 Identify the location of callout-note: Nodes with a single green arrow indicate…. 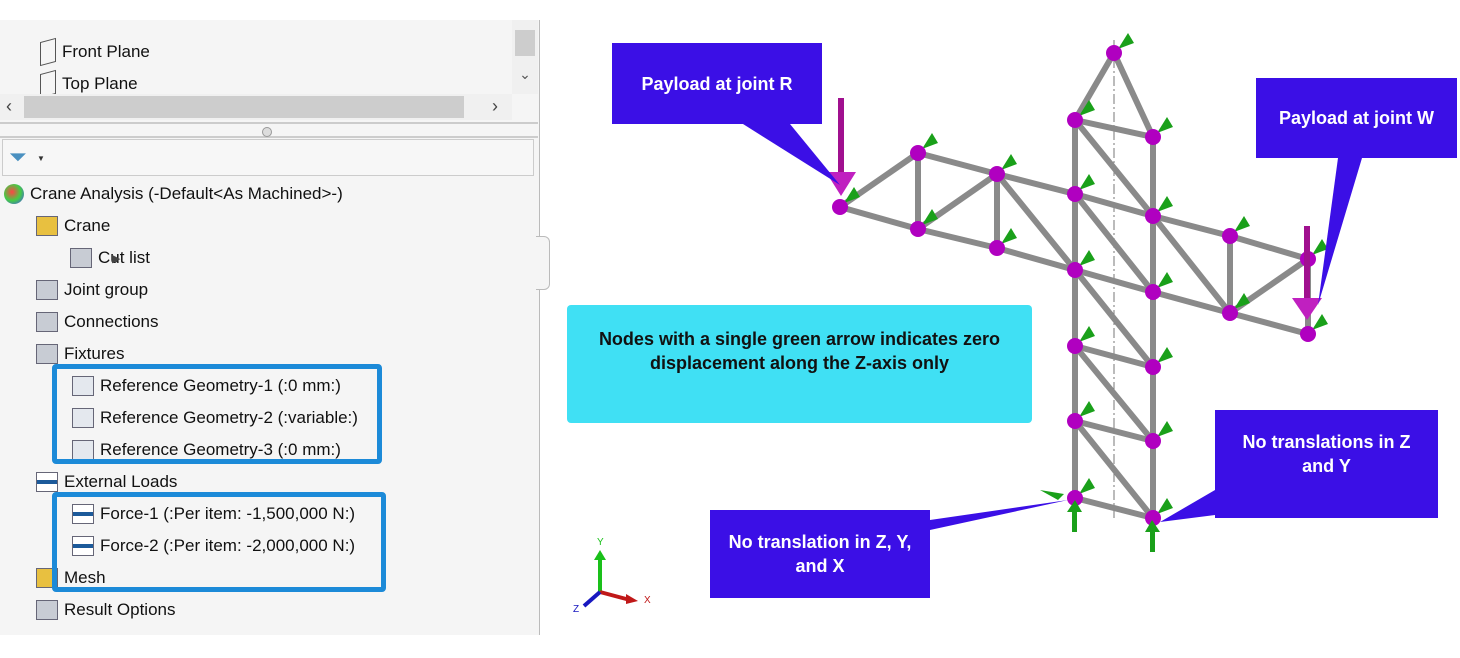
(799, 364).